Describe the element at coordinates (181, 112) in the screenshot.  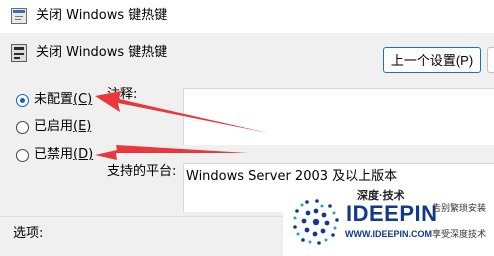
I see `arrow-to-not-configured` at that location.